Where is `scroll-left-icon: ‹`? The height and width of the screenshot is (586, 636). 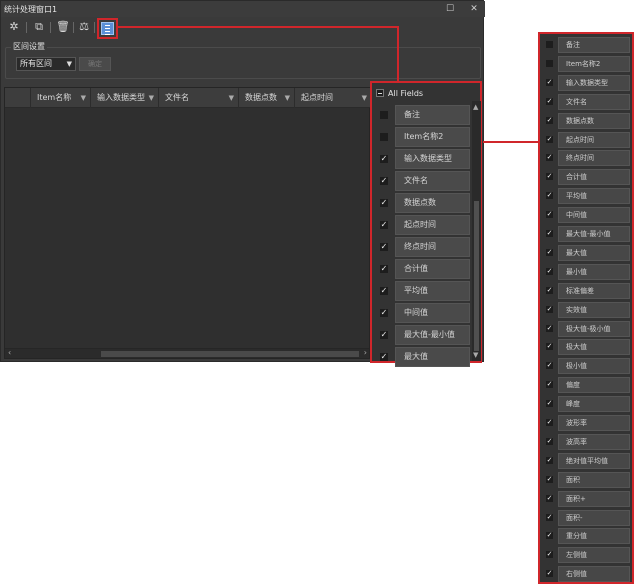 scroll-left-icon: ‹ is located at coordinates (9, 352).